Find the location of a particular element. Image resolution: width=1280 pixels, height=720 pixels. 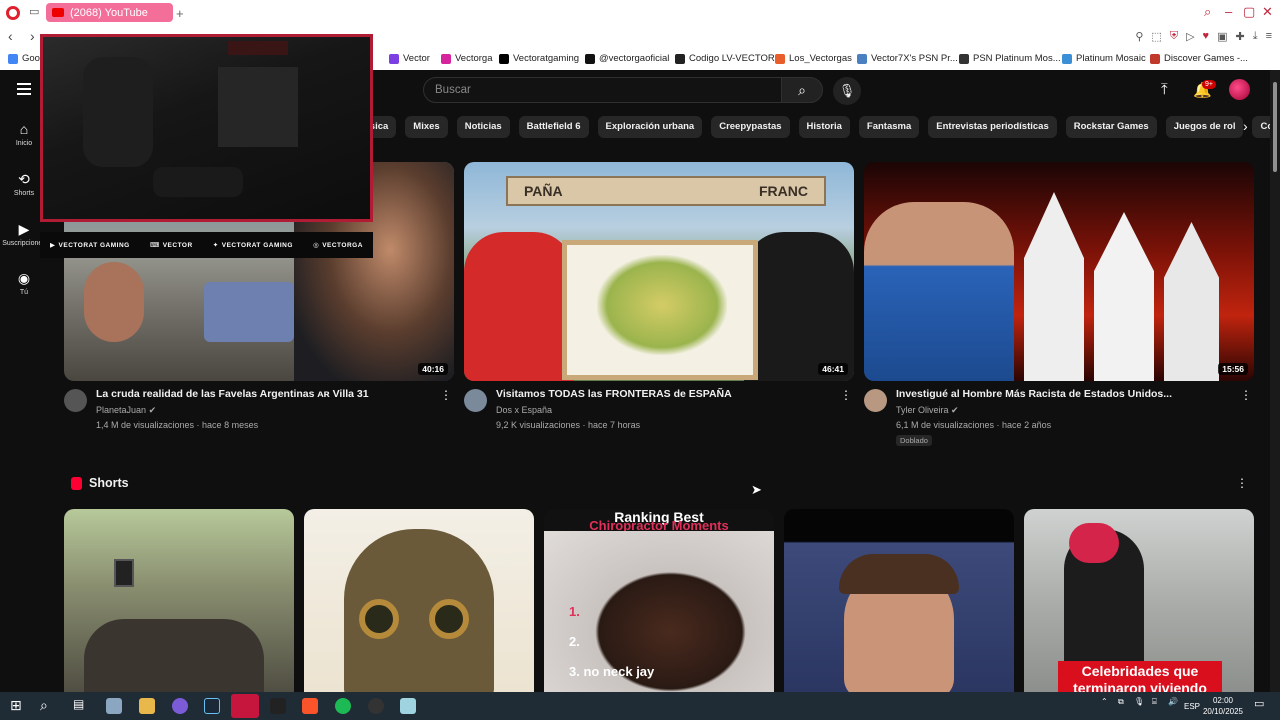

filter-chip: Battlefield 6 is located at coordinates (553, 127).